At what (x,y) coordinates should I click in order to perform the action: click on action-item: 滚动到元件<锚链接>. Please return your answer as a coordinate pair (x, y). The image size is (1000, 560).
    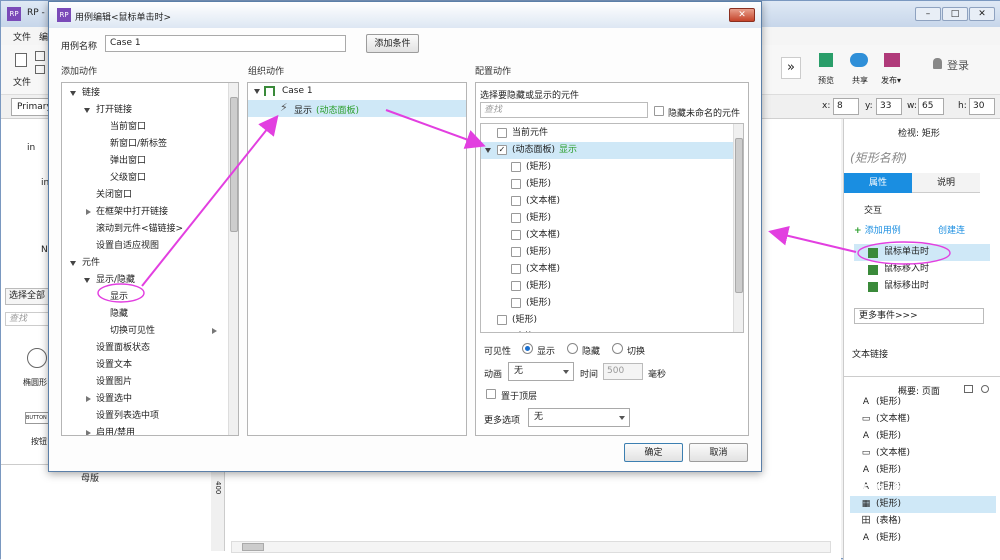
    Looking at the image, I should click on (139, 229).